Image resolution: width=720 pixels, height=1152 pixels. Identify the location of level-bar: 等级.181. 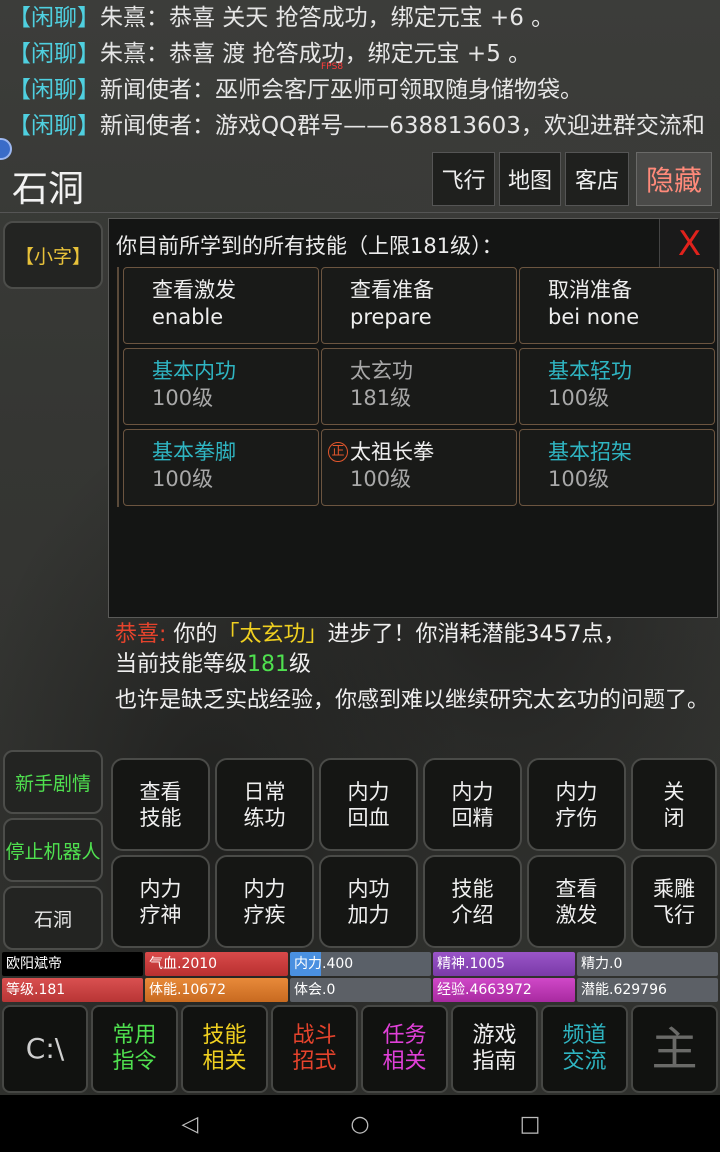
(72, 990).